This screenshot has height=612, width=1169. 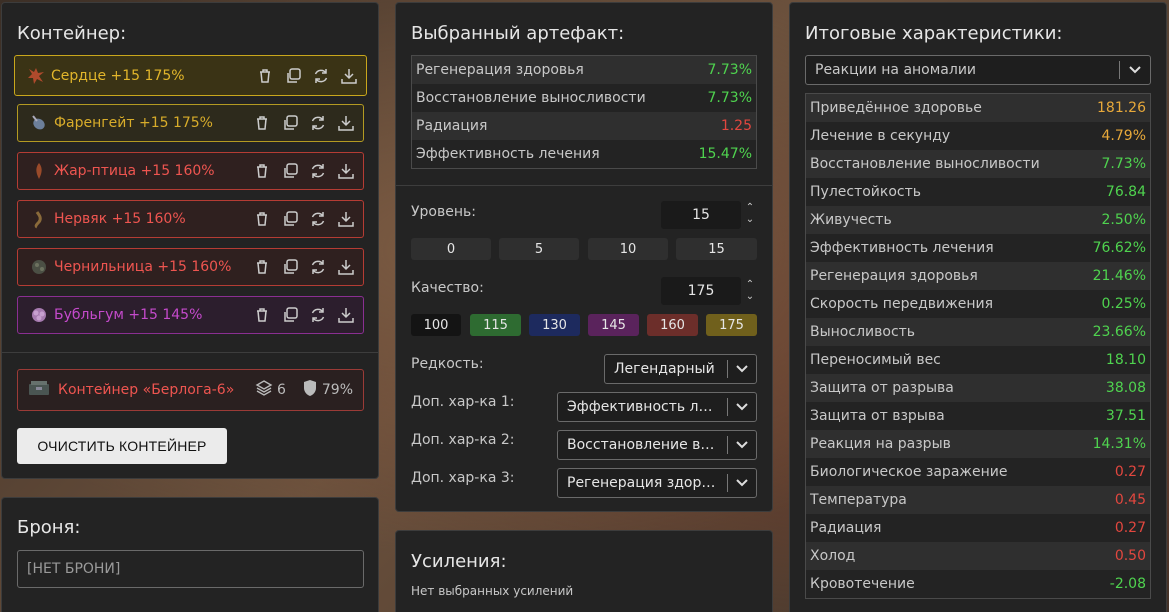 I want to click on quality-label: Качество:, so click(x=447, y=288).